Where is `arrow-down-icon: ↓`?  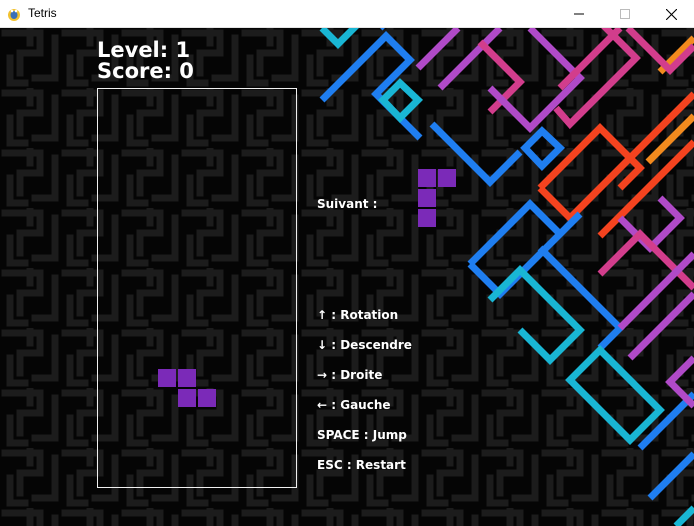 arrow-down-icon: ↓ is located at coordinates (322, 345).